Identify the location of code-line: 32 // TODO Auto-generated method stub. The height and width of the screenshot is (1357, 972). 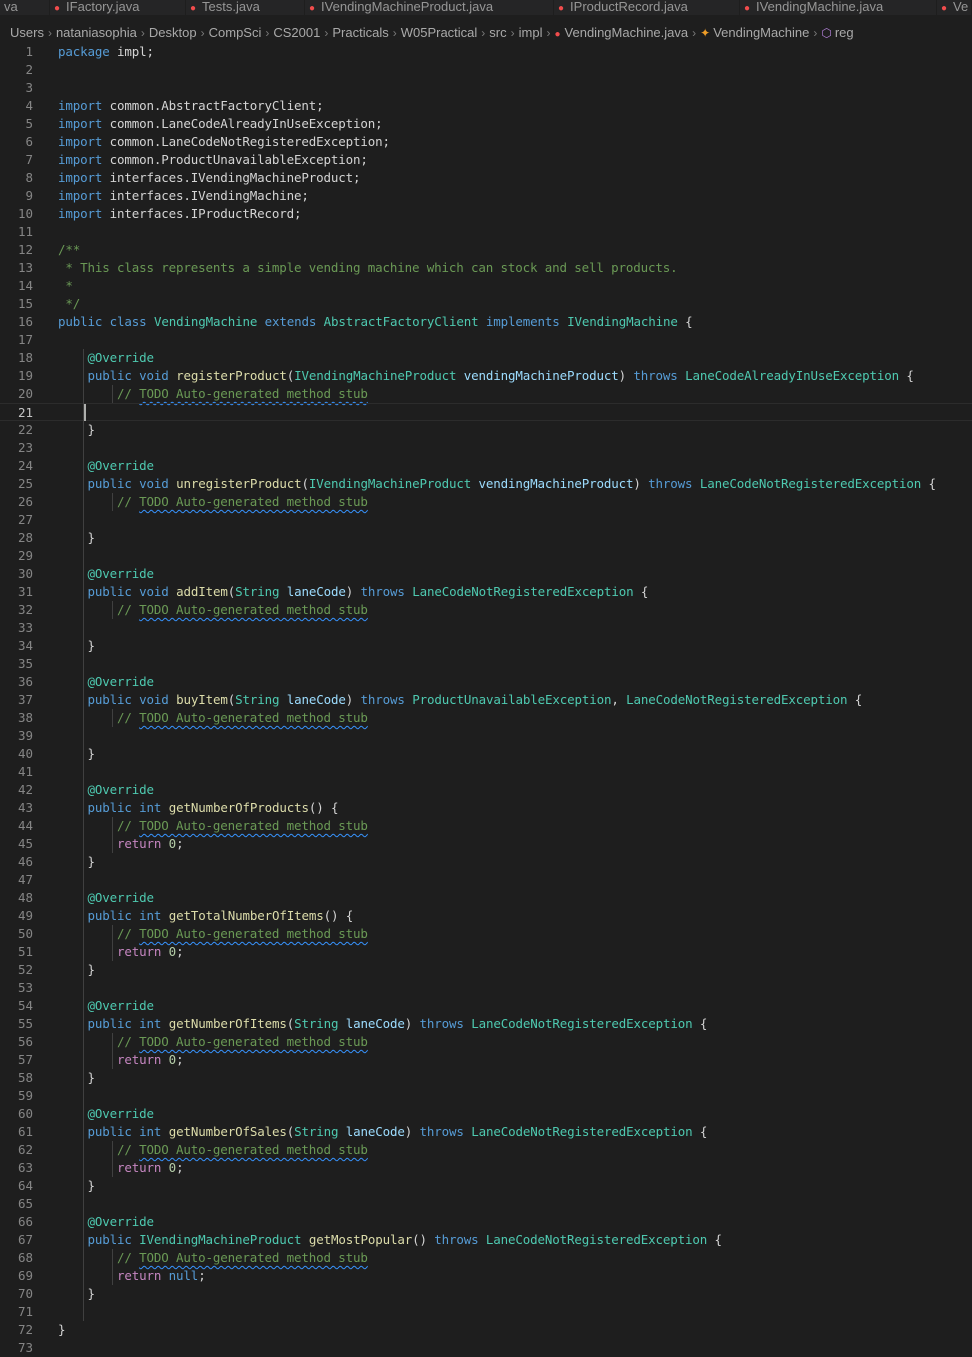
(486, 610).